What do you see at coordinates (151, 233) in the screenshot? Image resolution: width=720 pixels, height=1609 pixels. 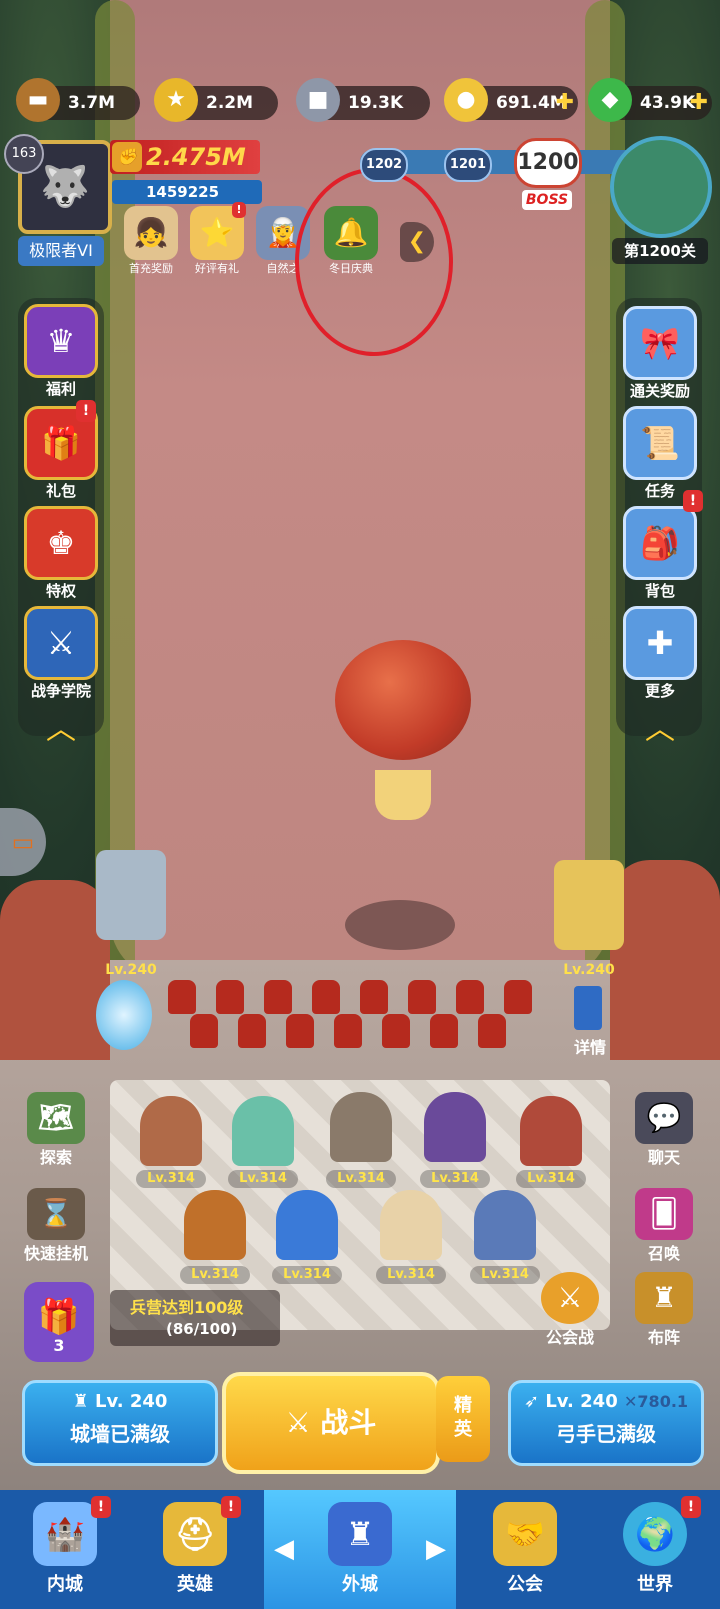 I see `girl-portrait-icon: 👧` at bounding box center [151, 233].